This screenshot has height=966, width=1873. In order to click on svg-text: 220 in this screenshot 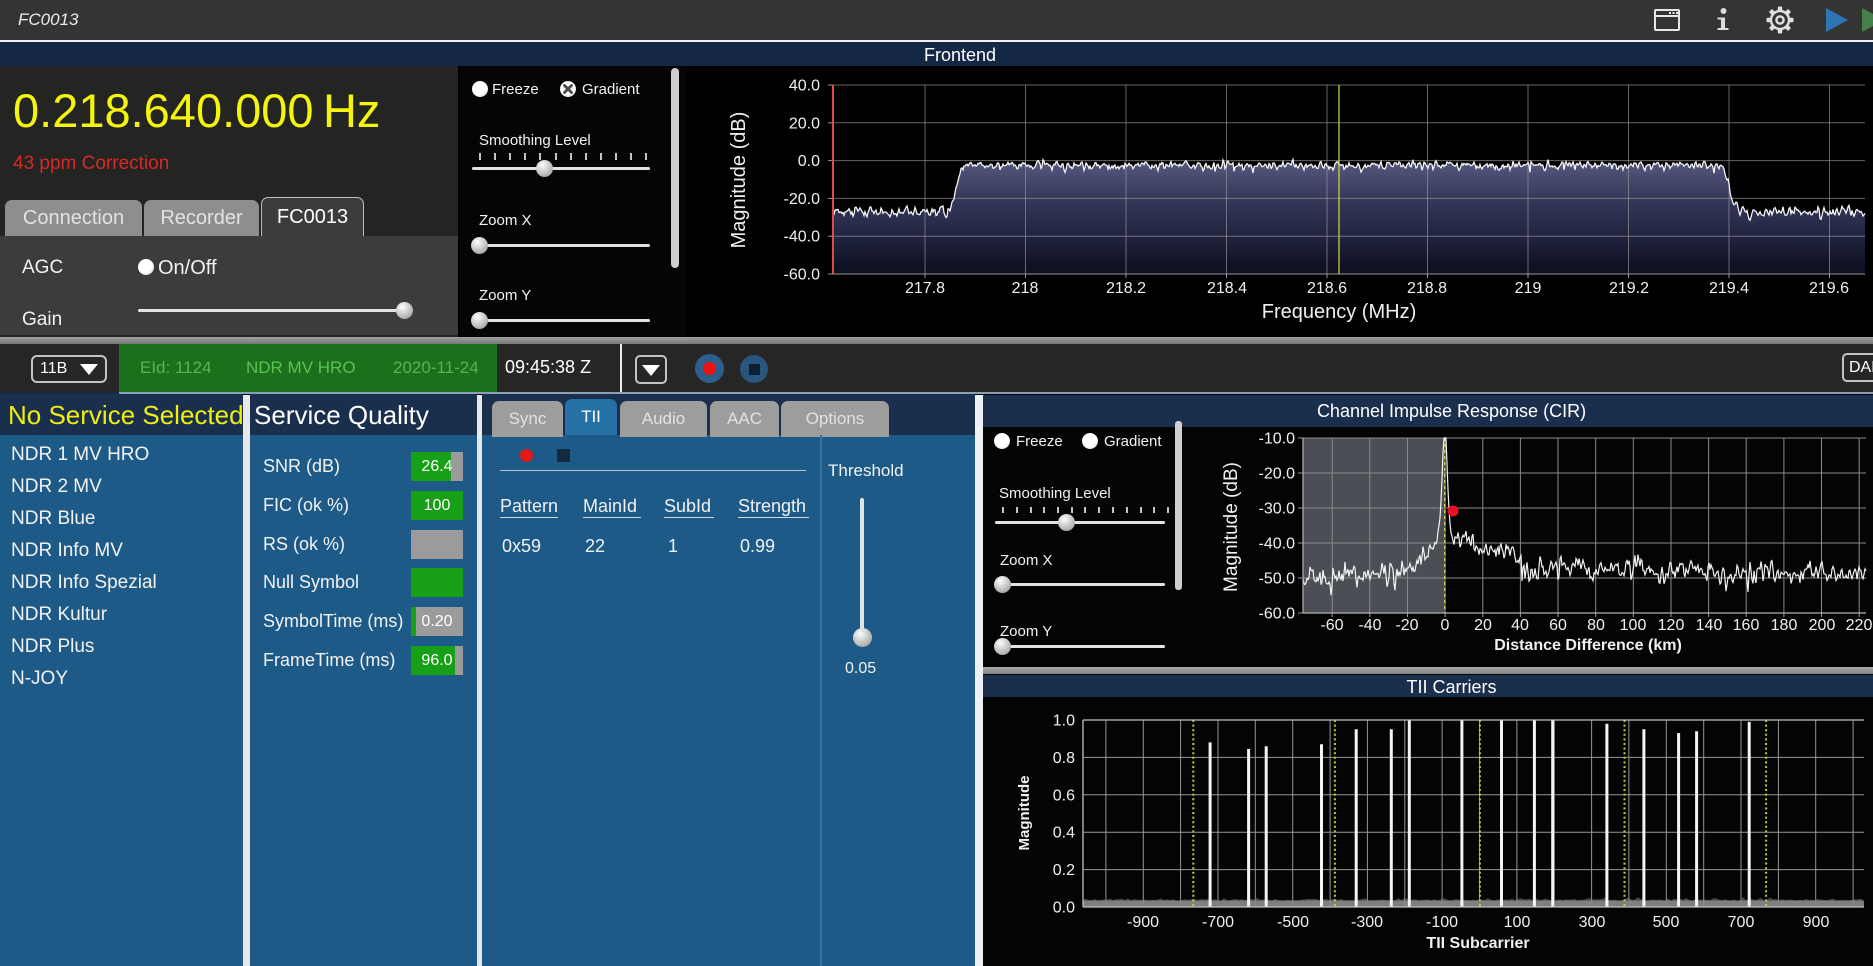, I will do `click(1859, 625)`.